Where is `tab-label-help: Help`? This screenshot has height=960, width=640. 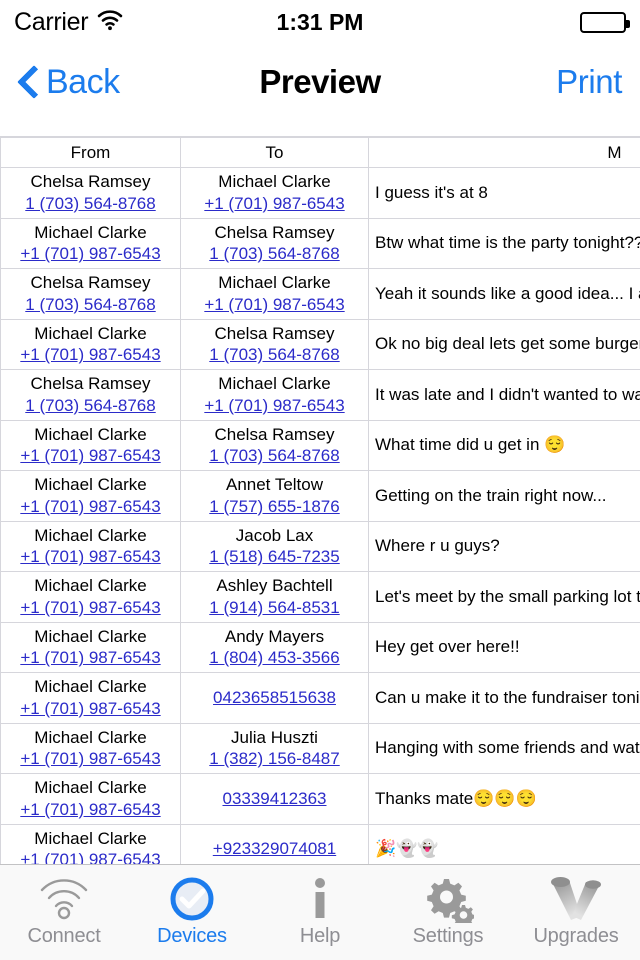 tab-label-help: Help is located at coordinates (320, 936).